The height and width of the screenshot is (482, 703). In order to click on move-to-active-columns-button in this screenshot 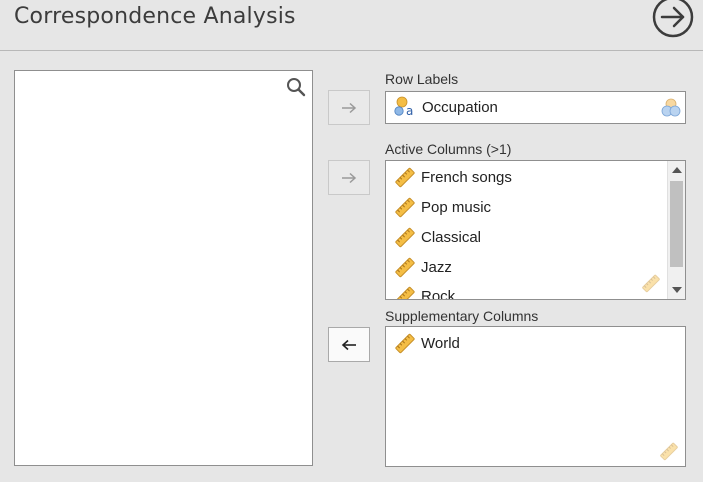, I will do `click(349, 177)`.